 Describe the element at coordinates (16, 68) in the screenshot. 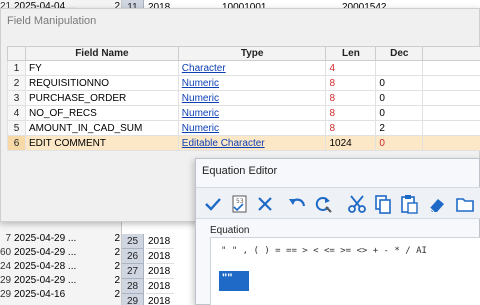

I see `row-number: 1` at that location.